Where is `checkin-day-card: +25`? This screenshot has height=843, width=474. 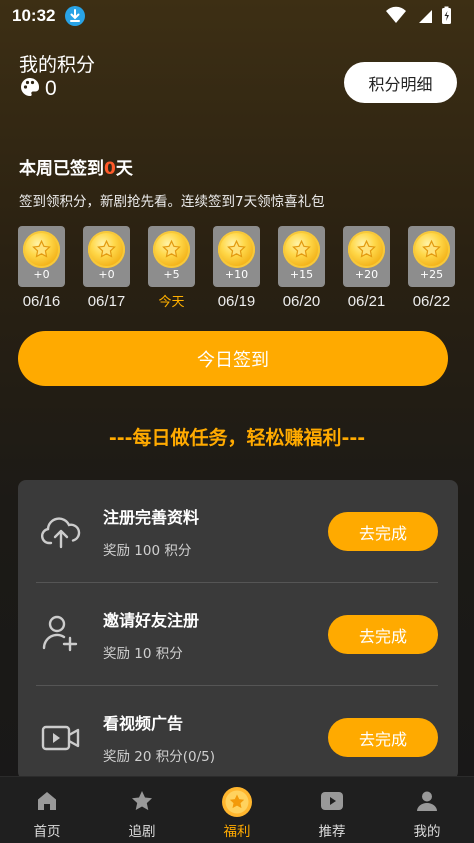
checkin-day-card: +25 is located at coordinates (431, 256).